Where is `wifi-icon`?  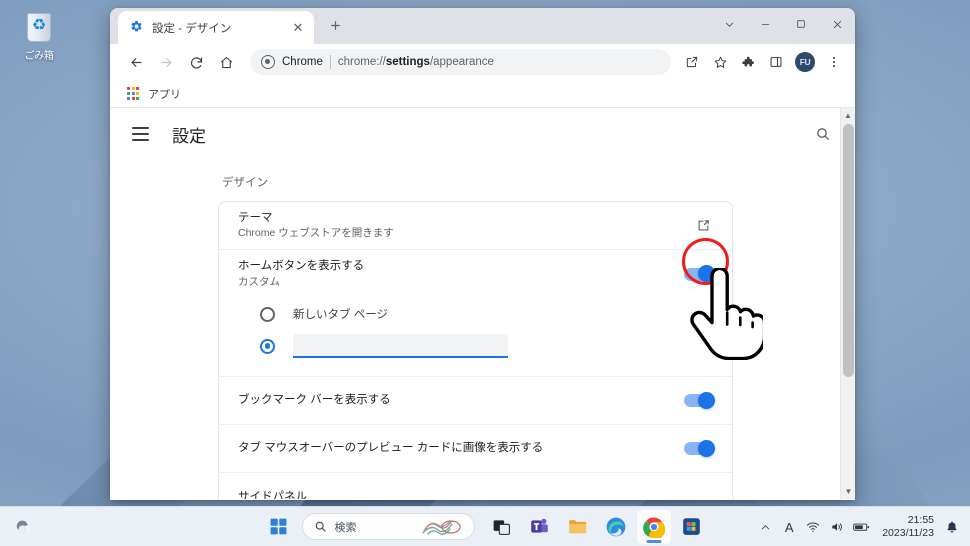
wifi-icon is located at coordinates (813, 527).